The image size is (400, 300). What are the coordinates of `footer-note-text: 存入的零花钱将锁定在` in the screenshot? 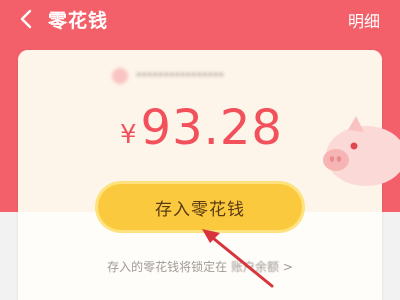 It's located at (167, 267).